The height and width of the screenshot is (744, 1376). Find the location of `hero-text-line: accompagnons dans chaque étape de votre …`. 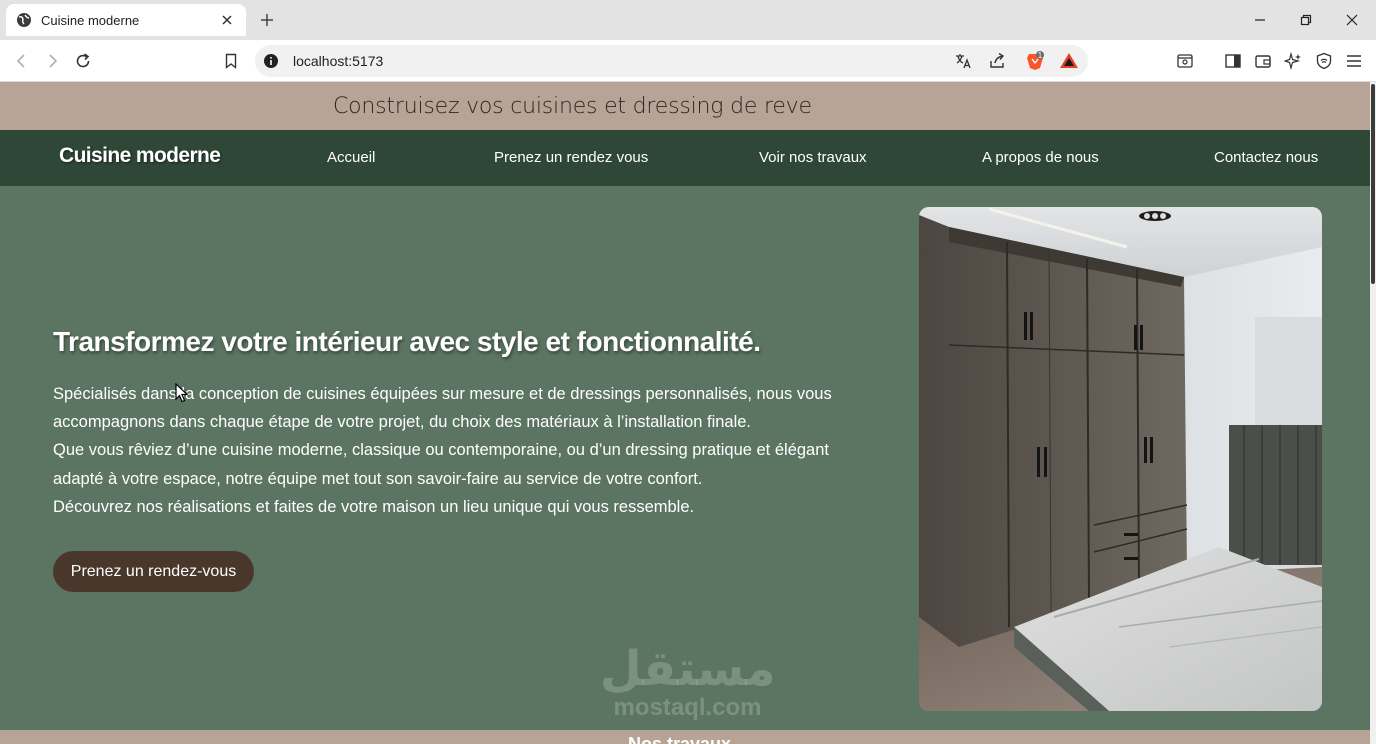

hero-text-line: accompagnons dans chaque étape de votre … is located at coordinates (402, 422).